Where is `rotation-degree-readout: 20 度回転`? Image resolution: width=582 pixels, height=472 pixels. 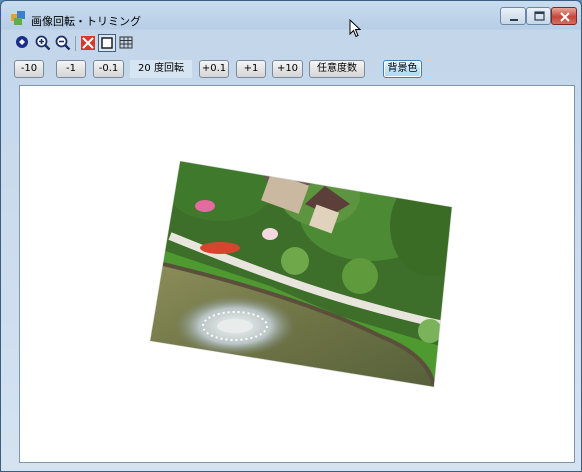 rotation-degree-readout: 20 度回転 is located at coordinates (161, 69).